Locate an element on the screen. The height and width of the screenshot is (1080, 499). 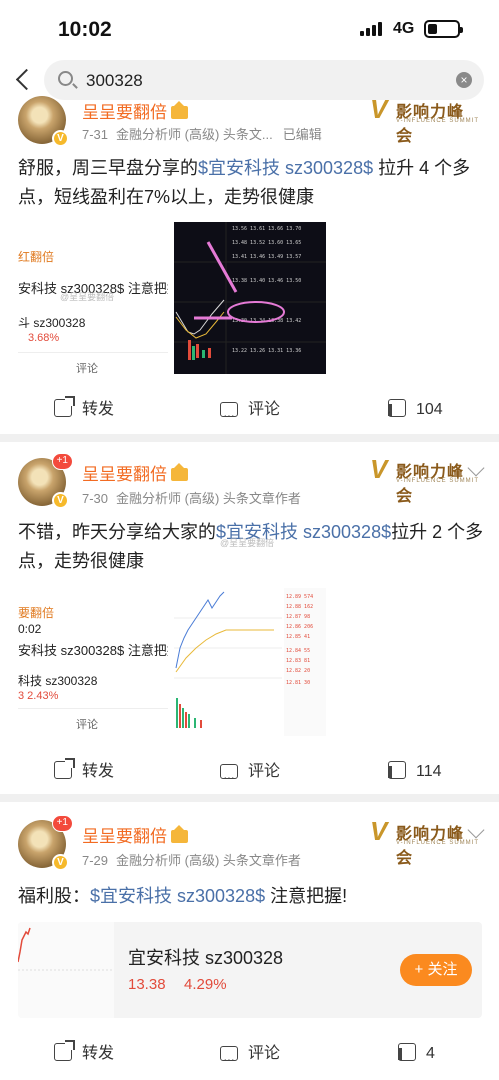
svg-text: 12.83 81 is located at coordinates (298, 661).